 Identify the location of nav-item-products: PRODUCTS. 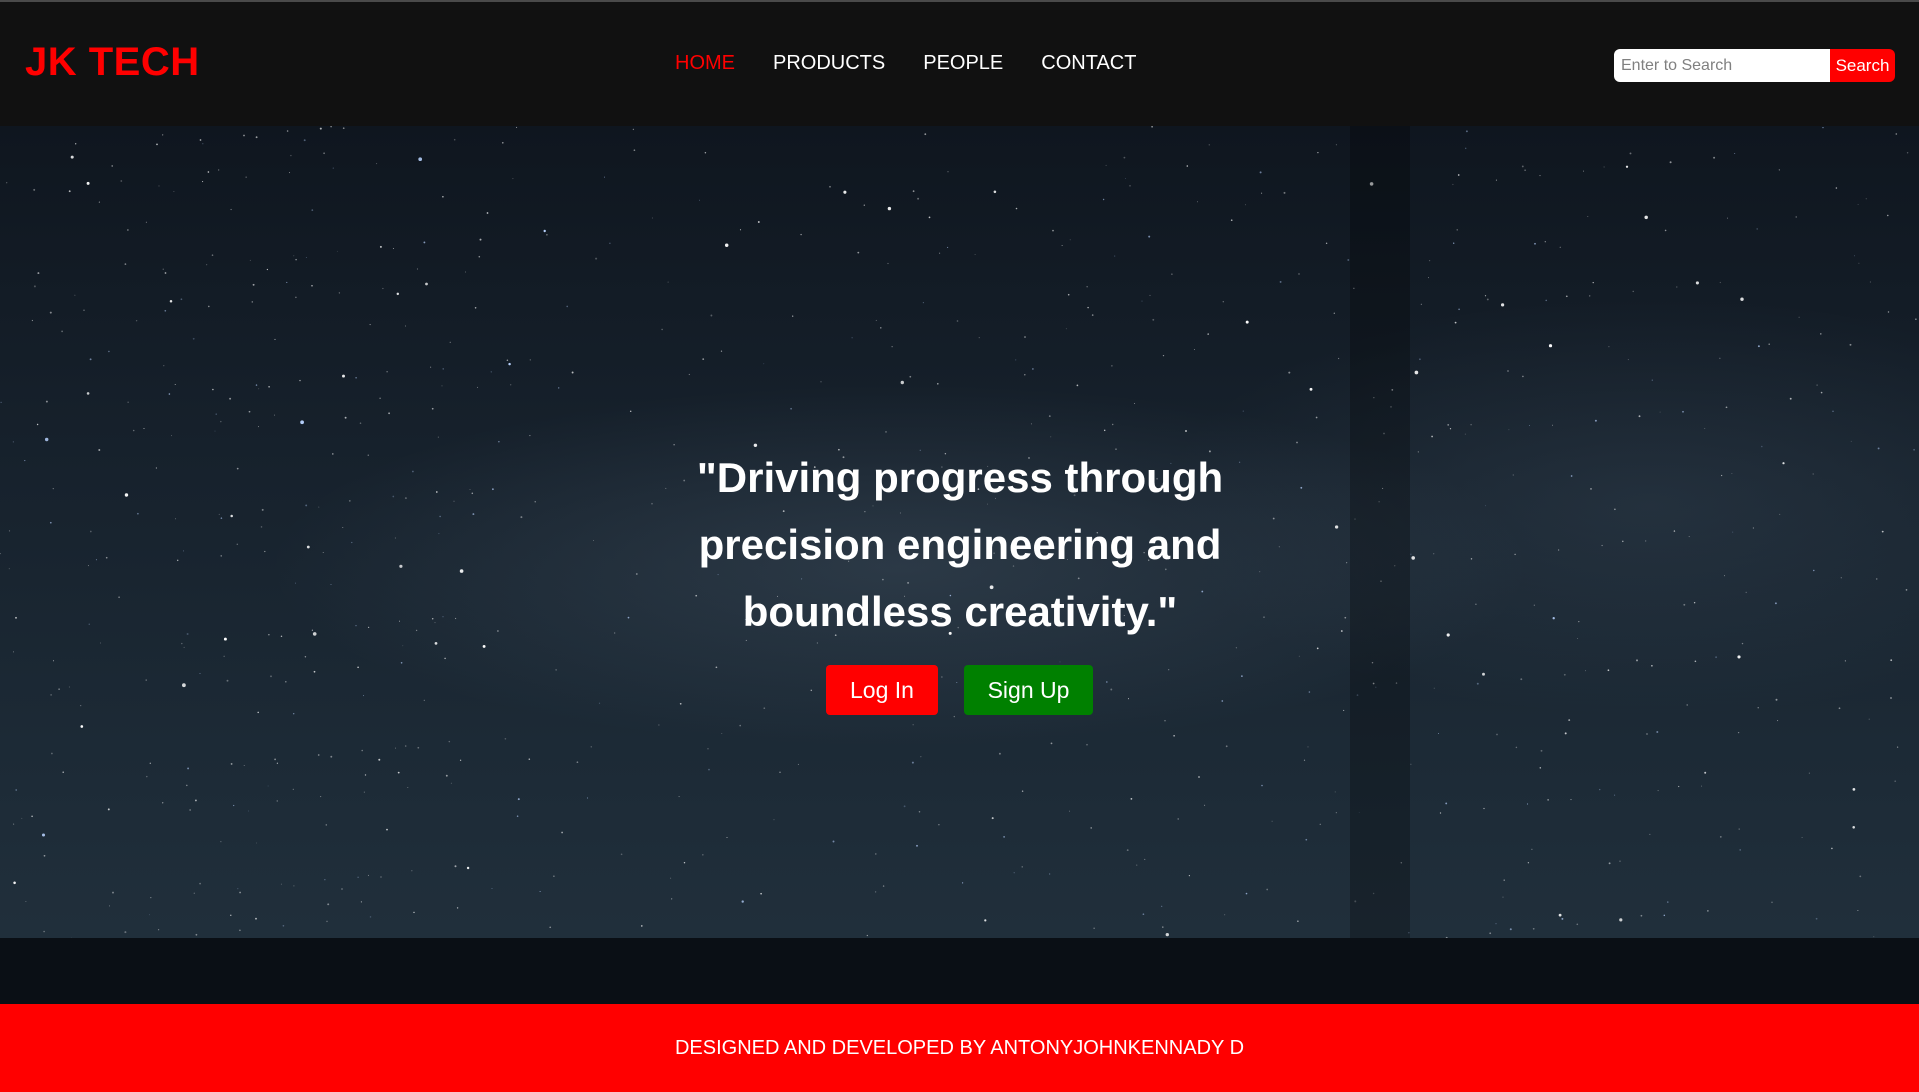
(829, 63).